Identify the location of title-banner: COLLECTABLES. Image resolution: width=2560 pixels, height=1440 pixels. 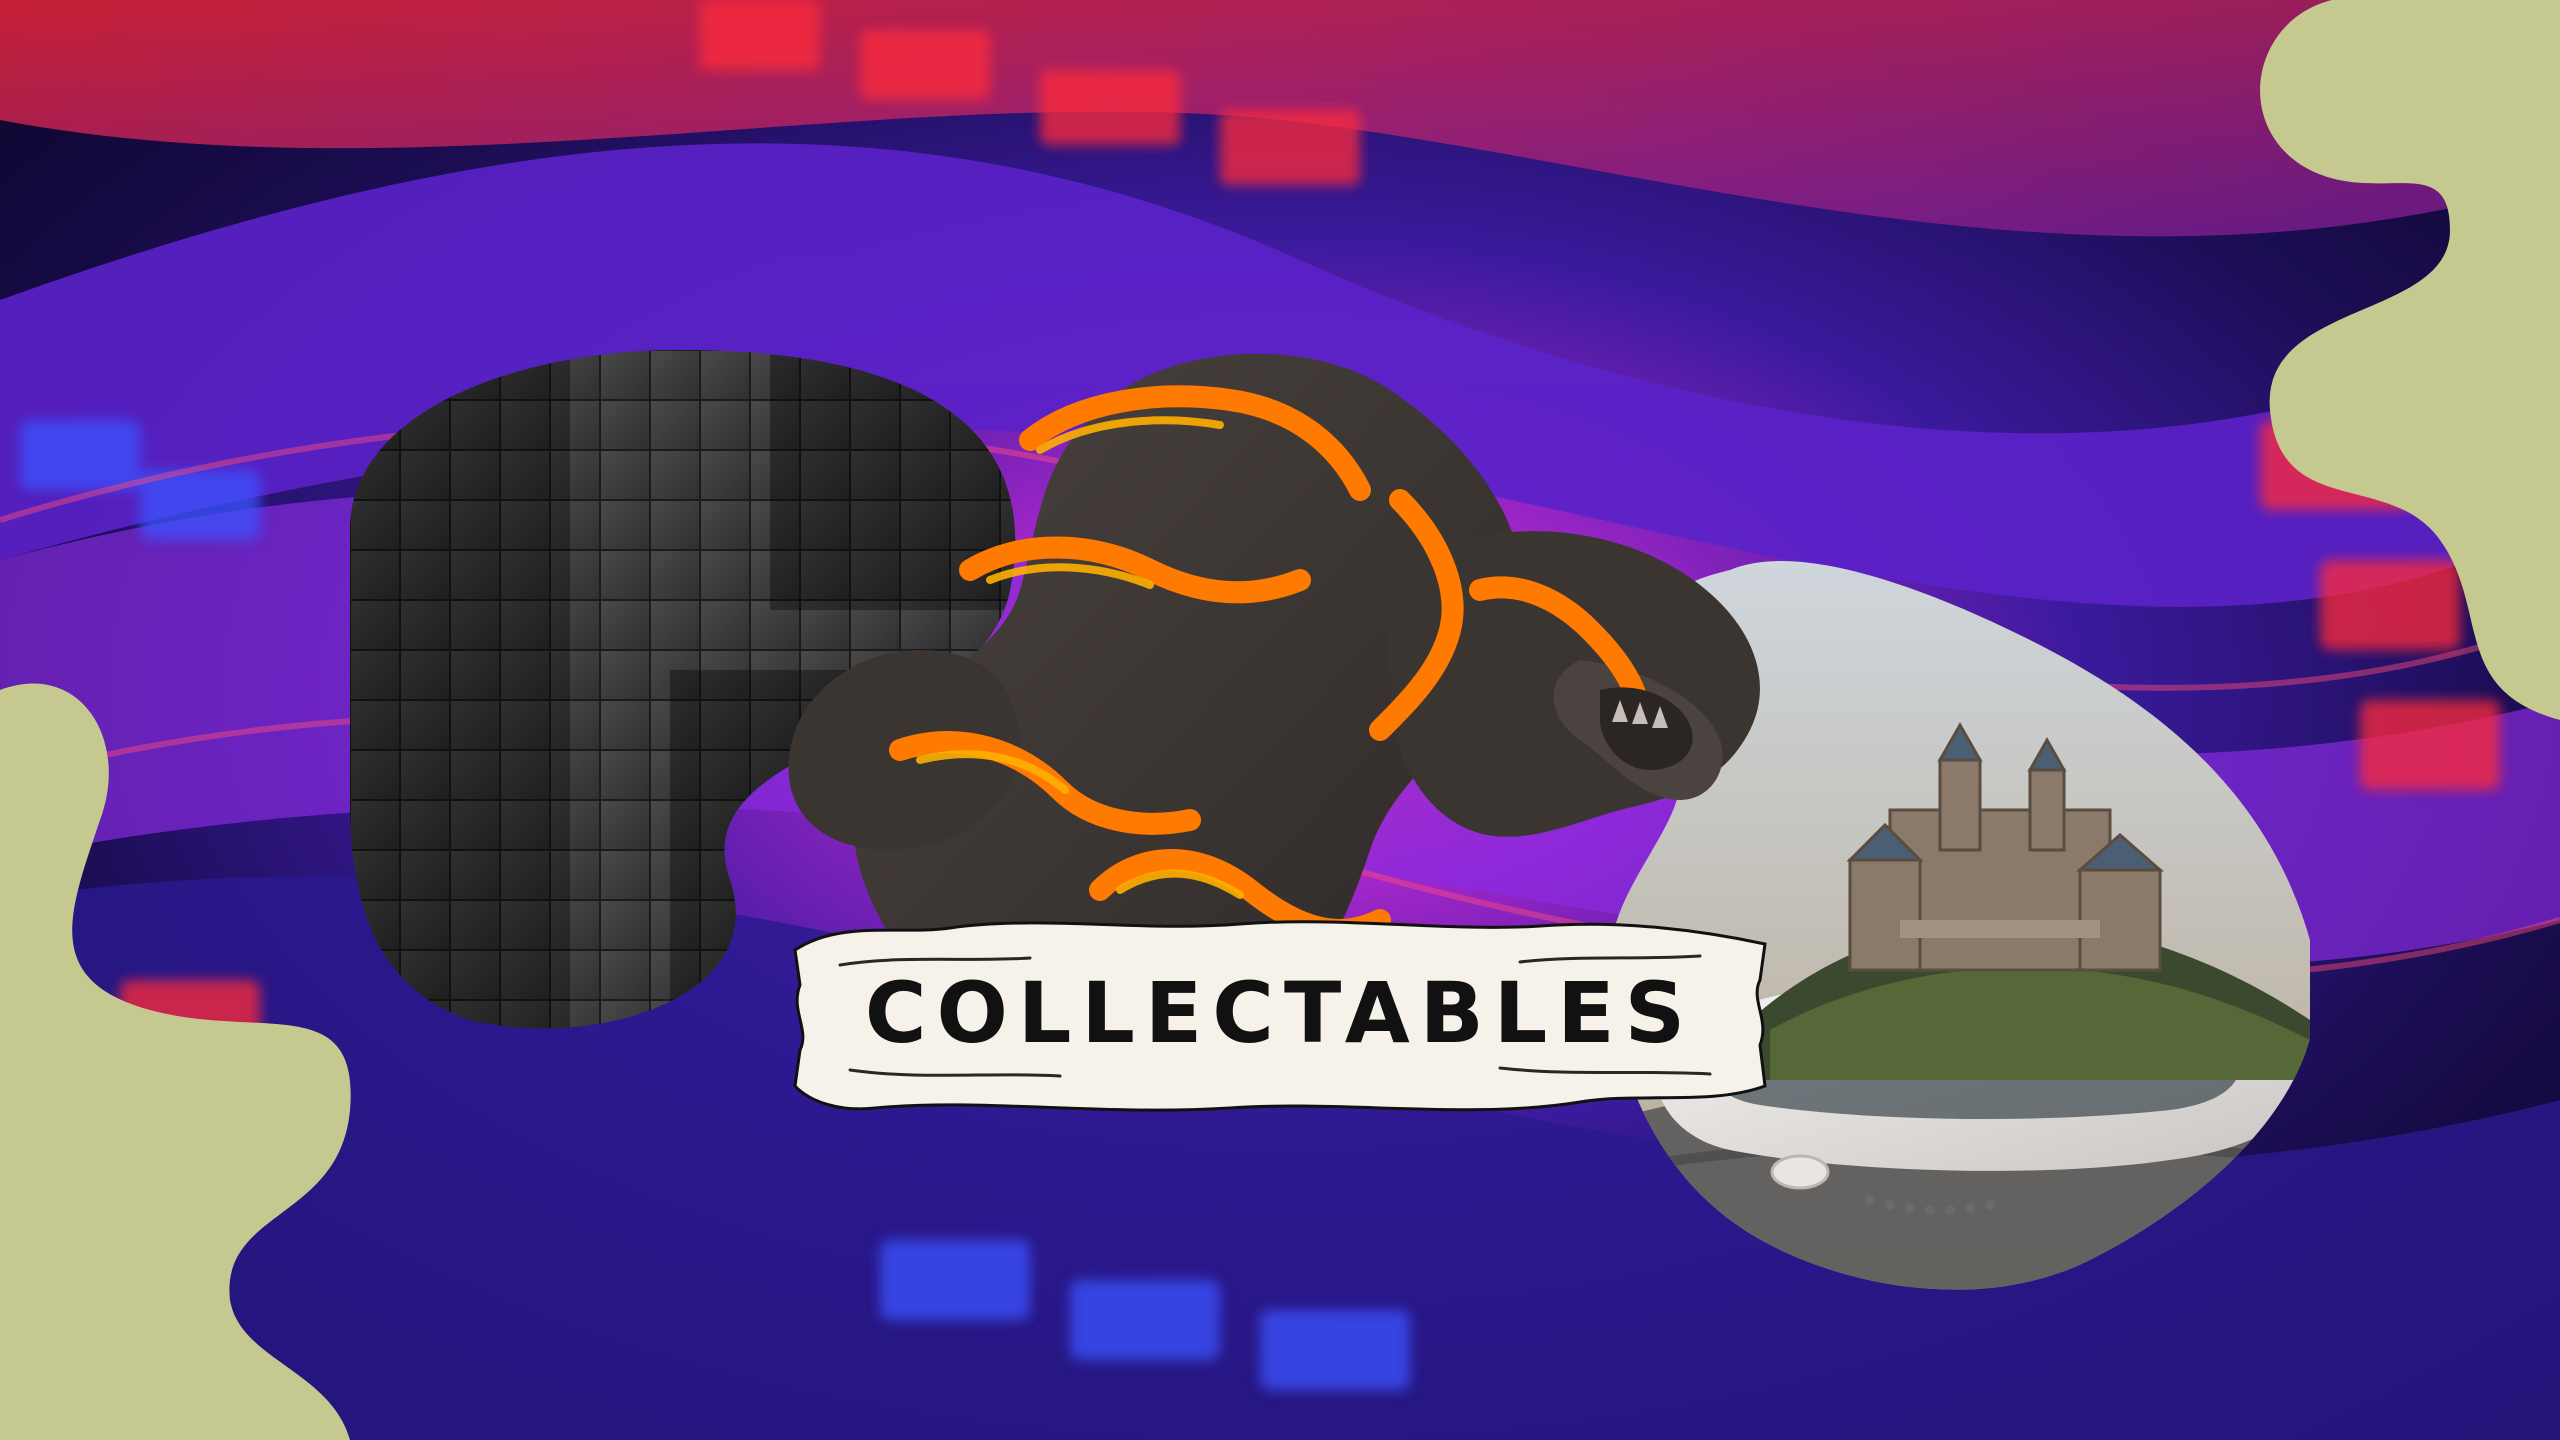
(1280, 1015).